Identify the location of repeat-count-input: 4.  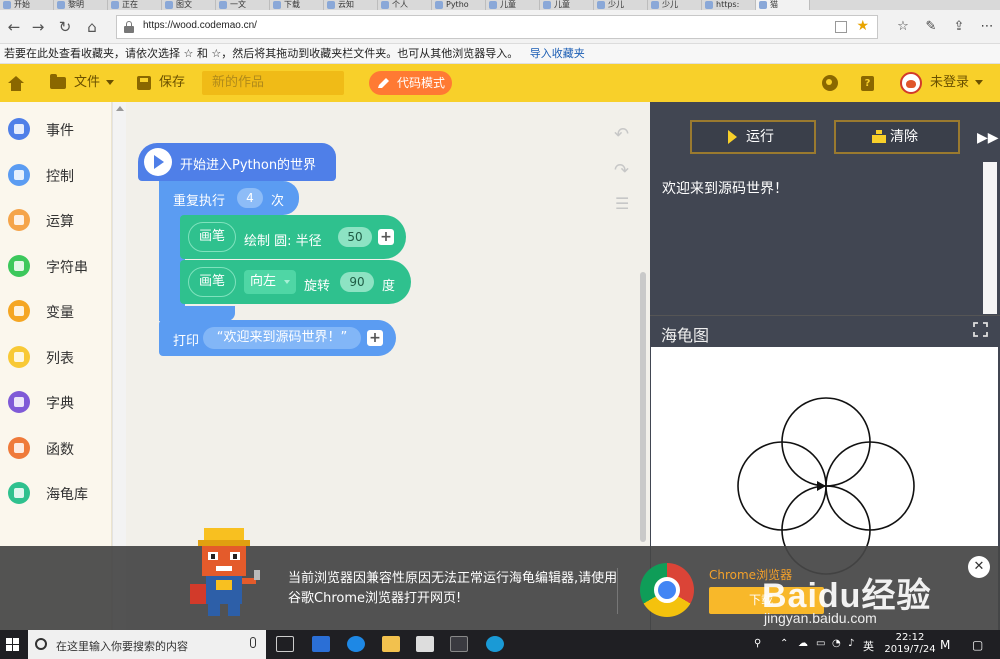
(250, 198).